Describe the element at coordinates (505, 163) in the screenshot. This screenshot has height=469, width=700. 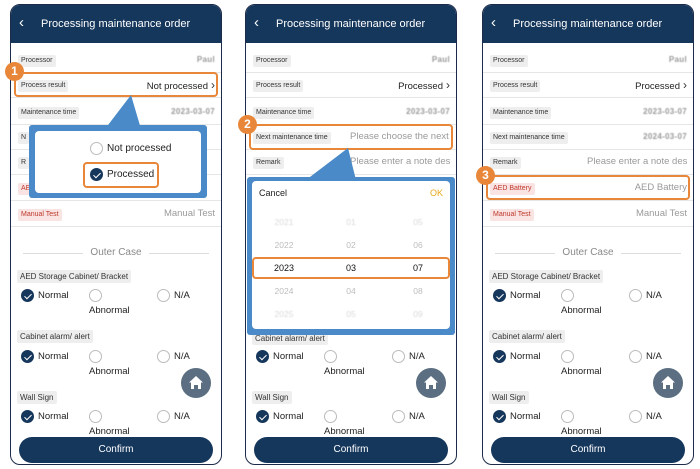
I see `remark-label: Remark` at that location.